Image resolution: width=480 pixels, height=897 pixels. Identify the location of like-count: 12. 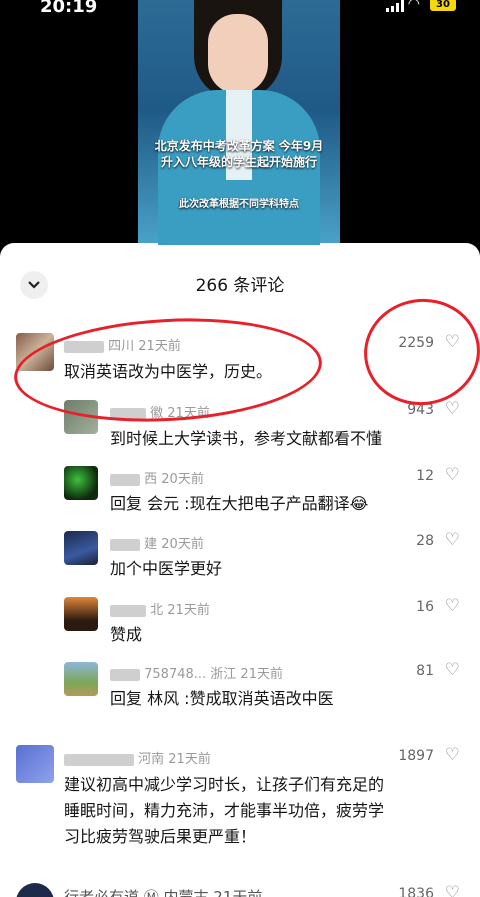
(425, 476).